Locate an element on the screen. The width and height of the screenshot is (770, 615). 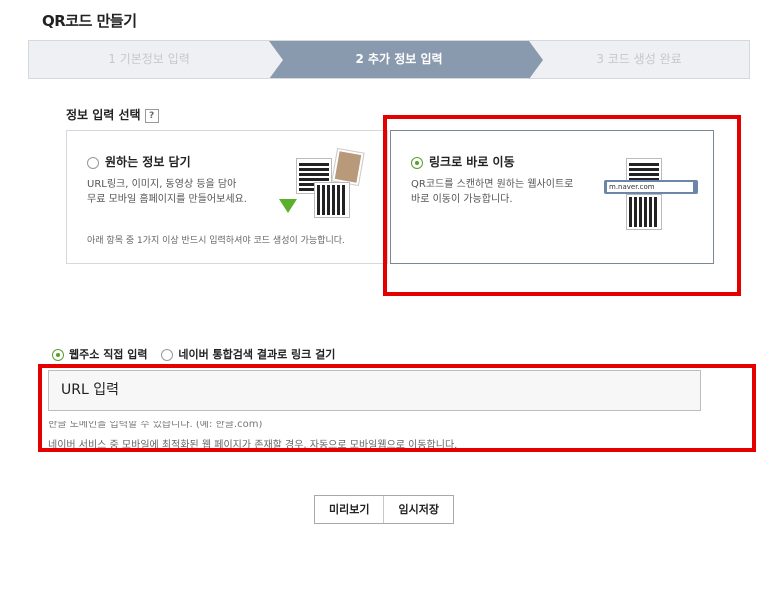
download-arrow-icon is located at coordinates (288, 206).